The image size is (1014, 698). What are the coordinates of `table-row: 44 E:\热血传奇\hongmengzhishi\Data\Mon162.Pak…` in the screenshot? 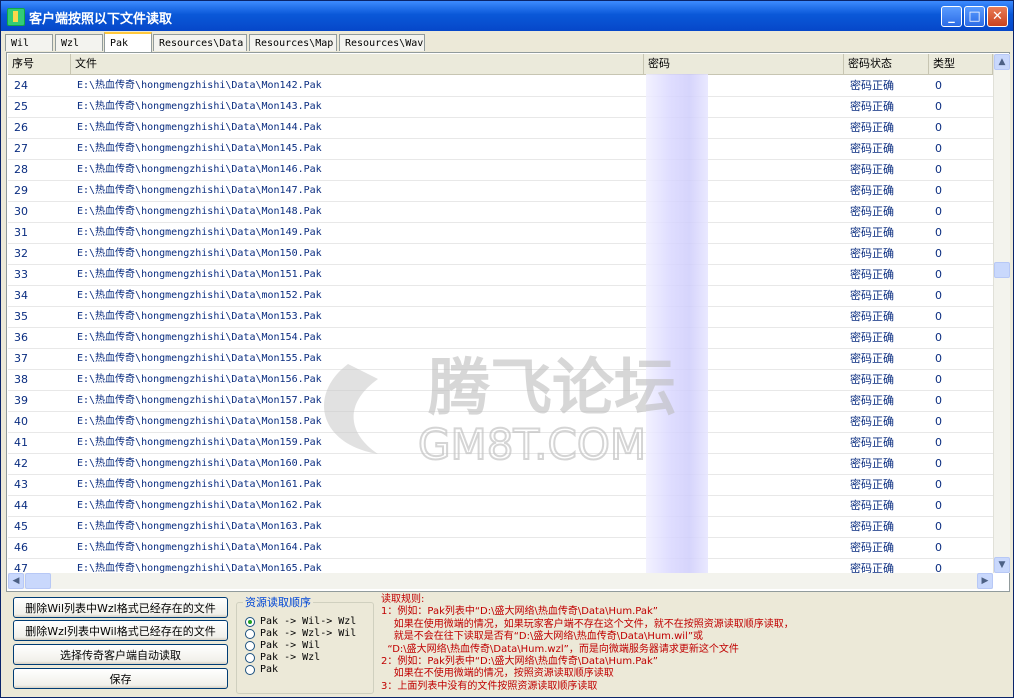 It's located at (500, 506).